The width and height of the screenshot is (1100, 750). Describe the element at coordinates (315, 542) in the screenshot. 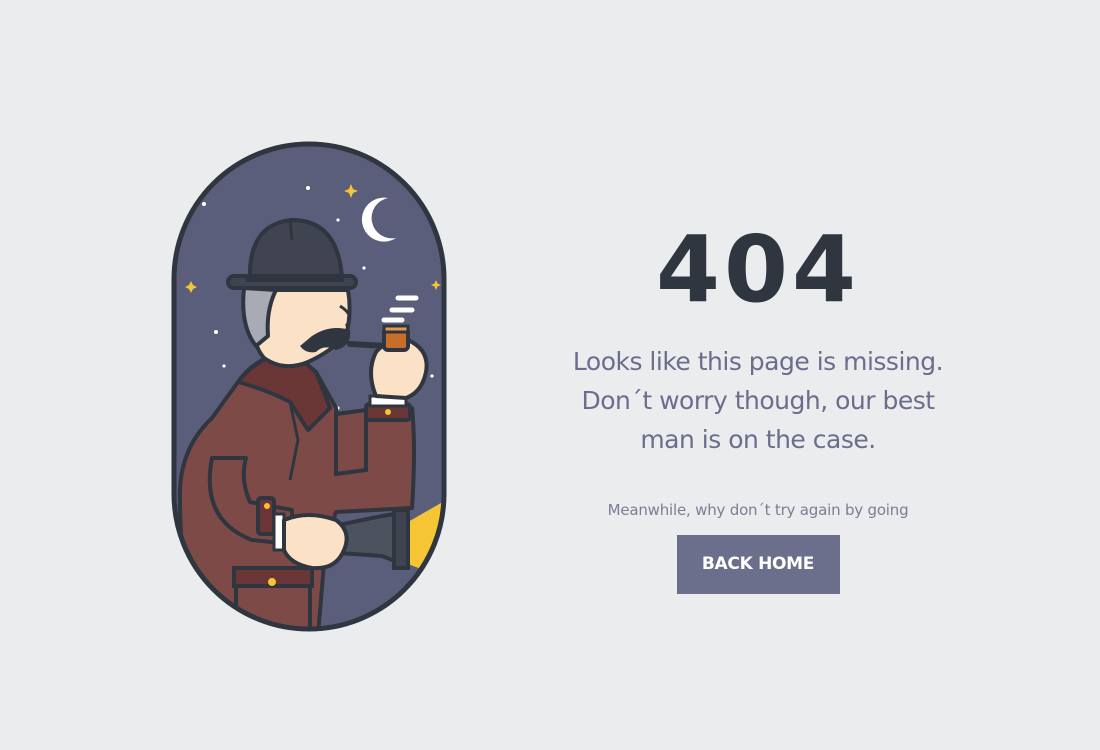

I see `lower-hand` at that location.